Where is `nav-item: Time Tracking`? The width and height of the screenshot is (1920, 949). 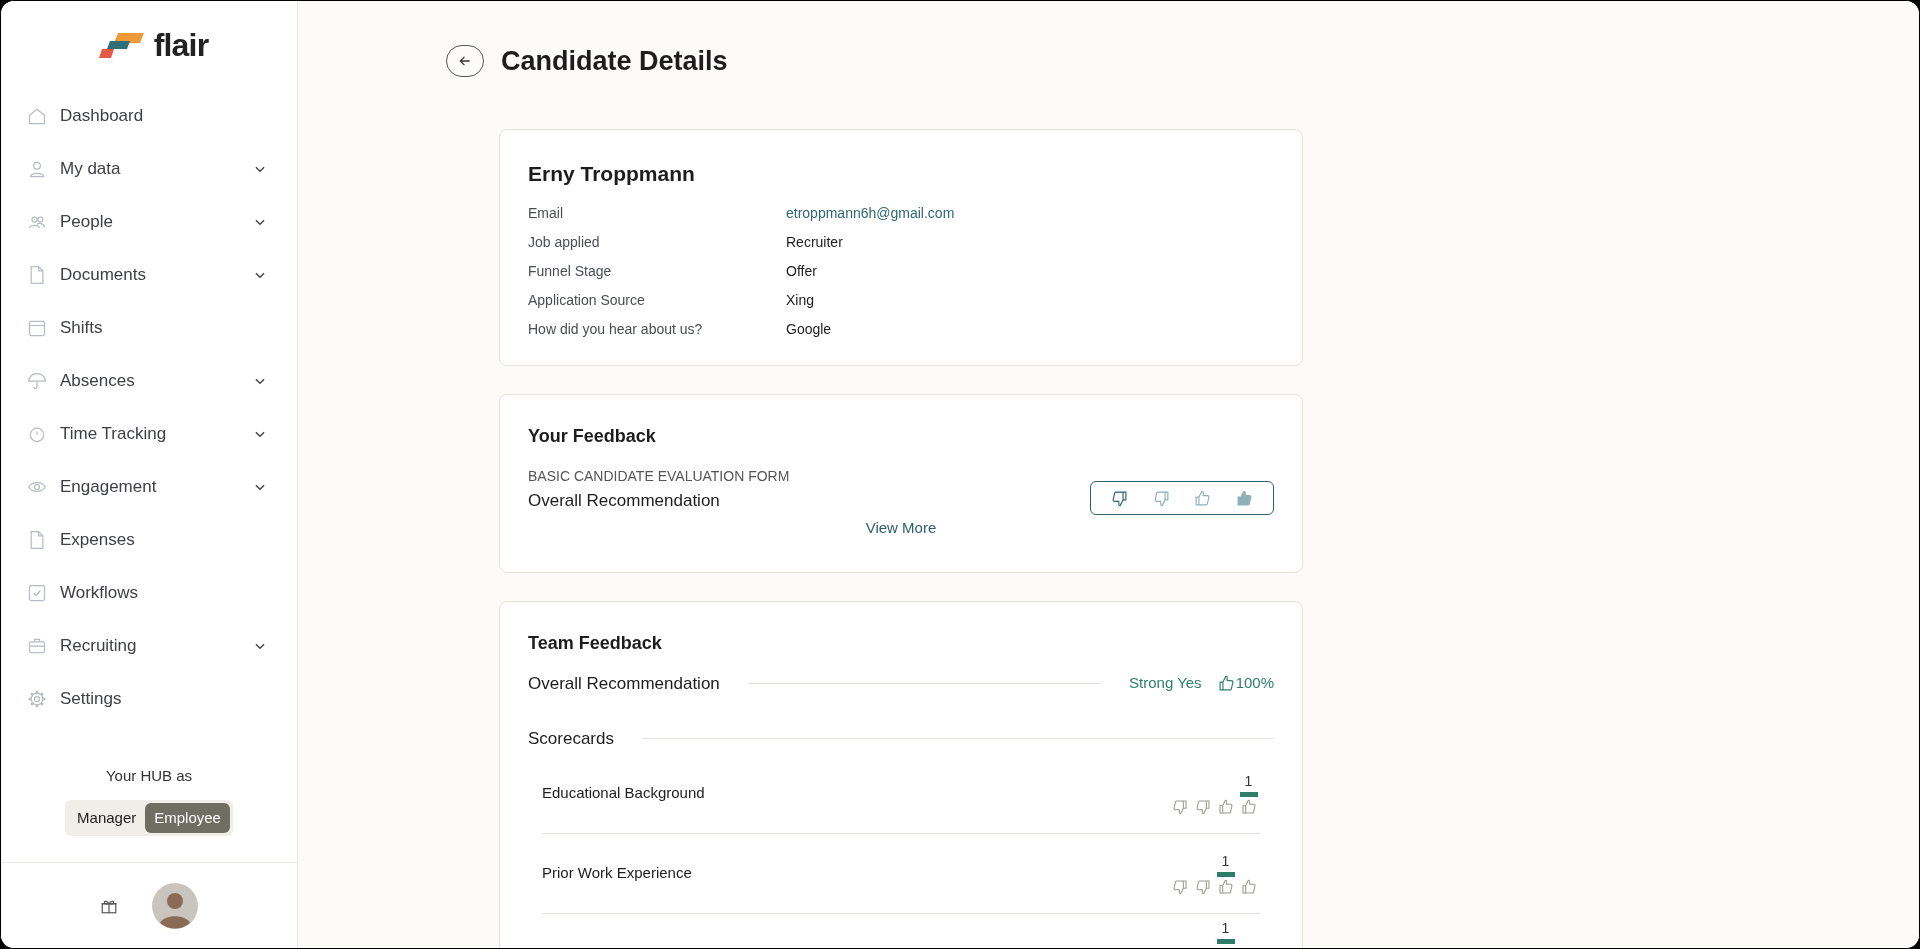
nav-item: Time Tracking is located at coordinates (147, 433).